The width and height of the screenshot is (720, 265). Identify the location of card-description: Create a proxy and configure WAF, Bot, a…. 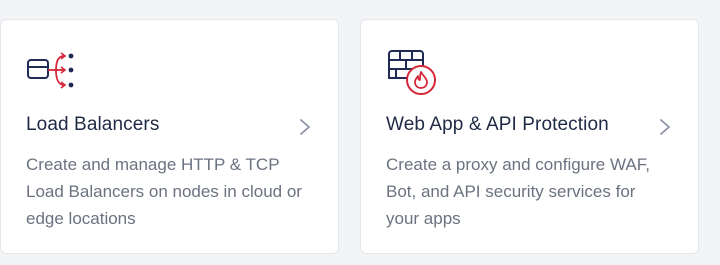
(518, 191).